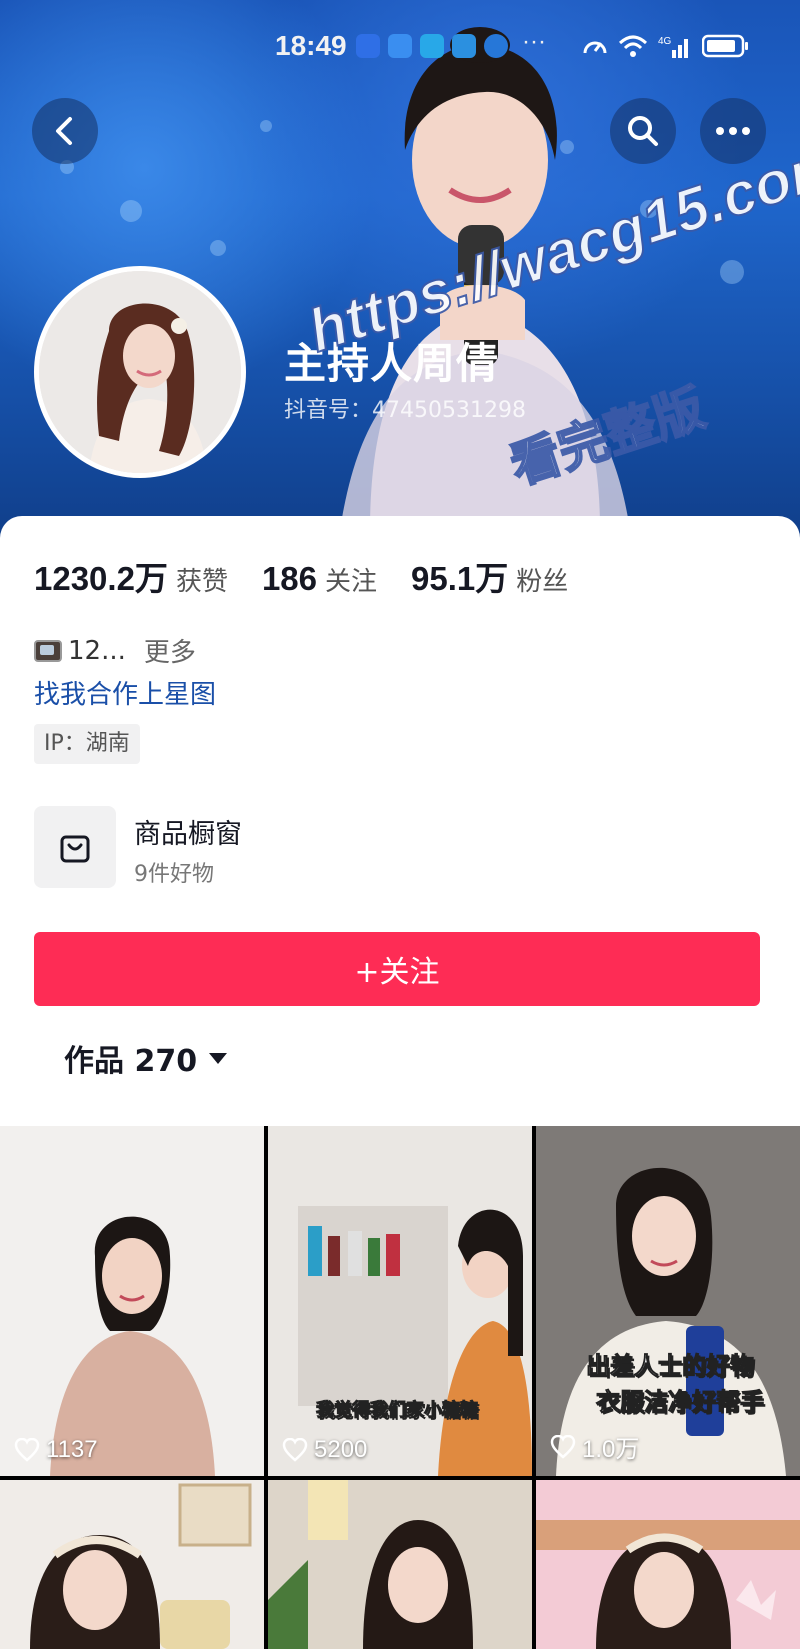 The height and width of the screenshot is (1649, 800). I want to click on tv-icon, so click(48, 650).